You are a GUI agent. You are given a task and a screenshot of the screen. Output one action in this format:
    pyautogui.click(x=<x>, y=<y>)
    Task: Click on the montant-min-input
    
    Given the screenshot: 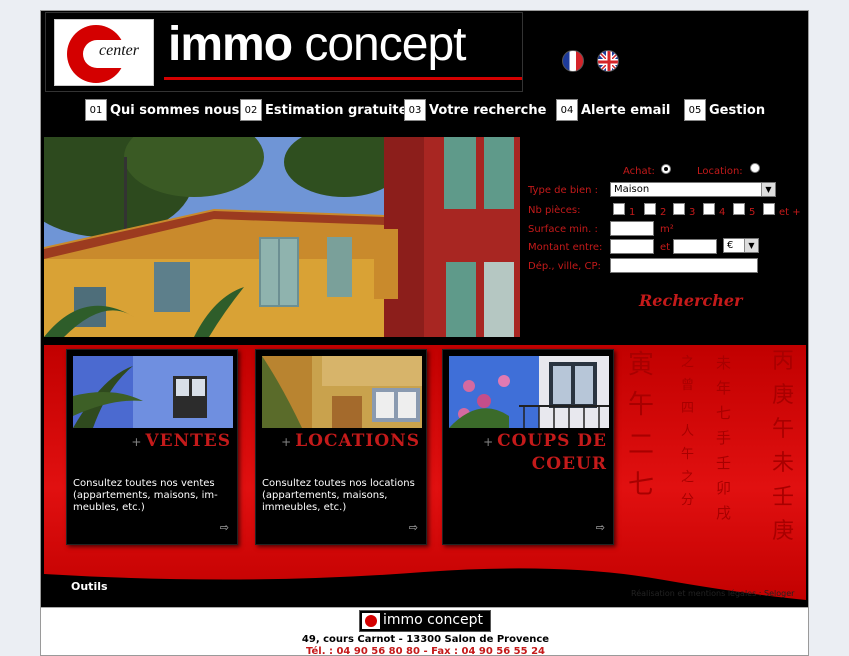 What is the action you would take?
    pyautogui.click(x=632, y=246)
    